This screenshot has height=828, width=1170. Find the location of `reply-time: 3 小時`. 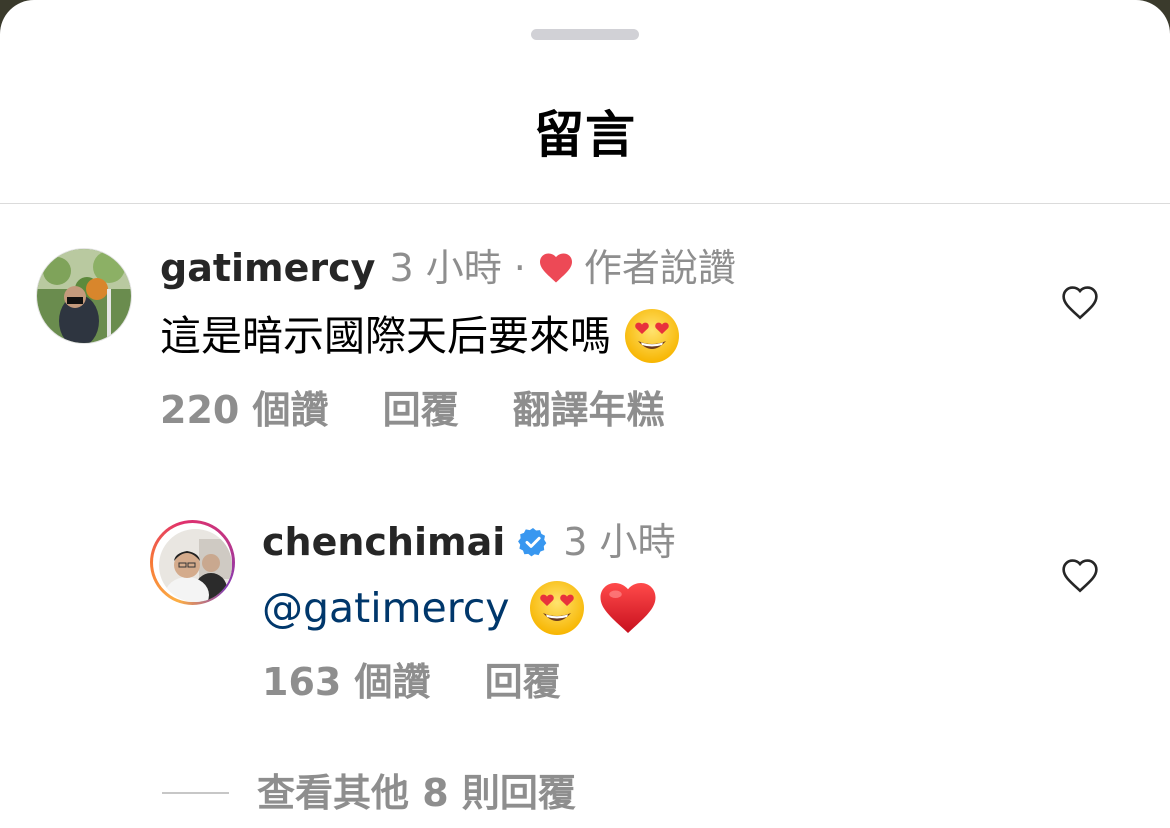

reply-time: 3 小時 is located at coordinates (619, 542).